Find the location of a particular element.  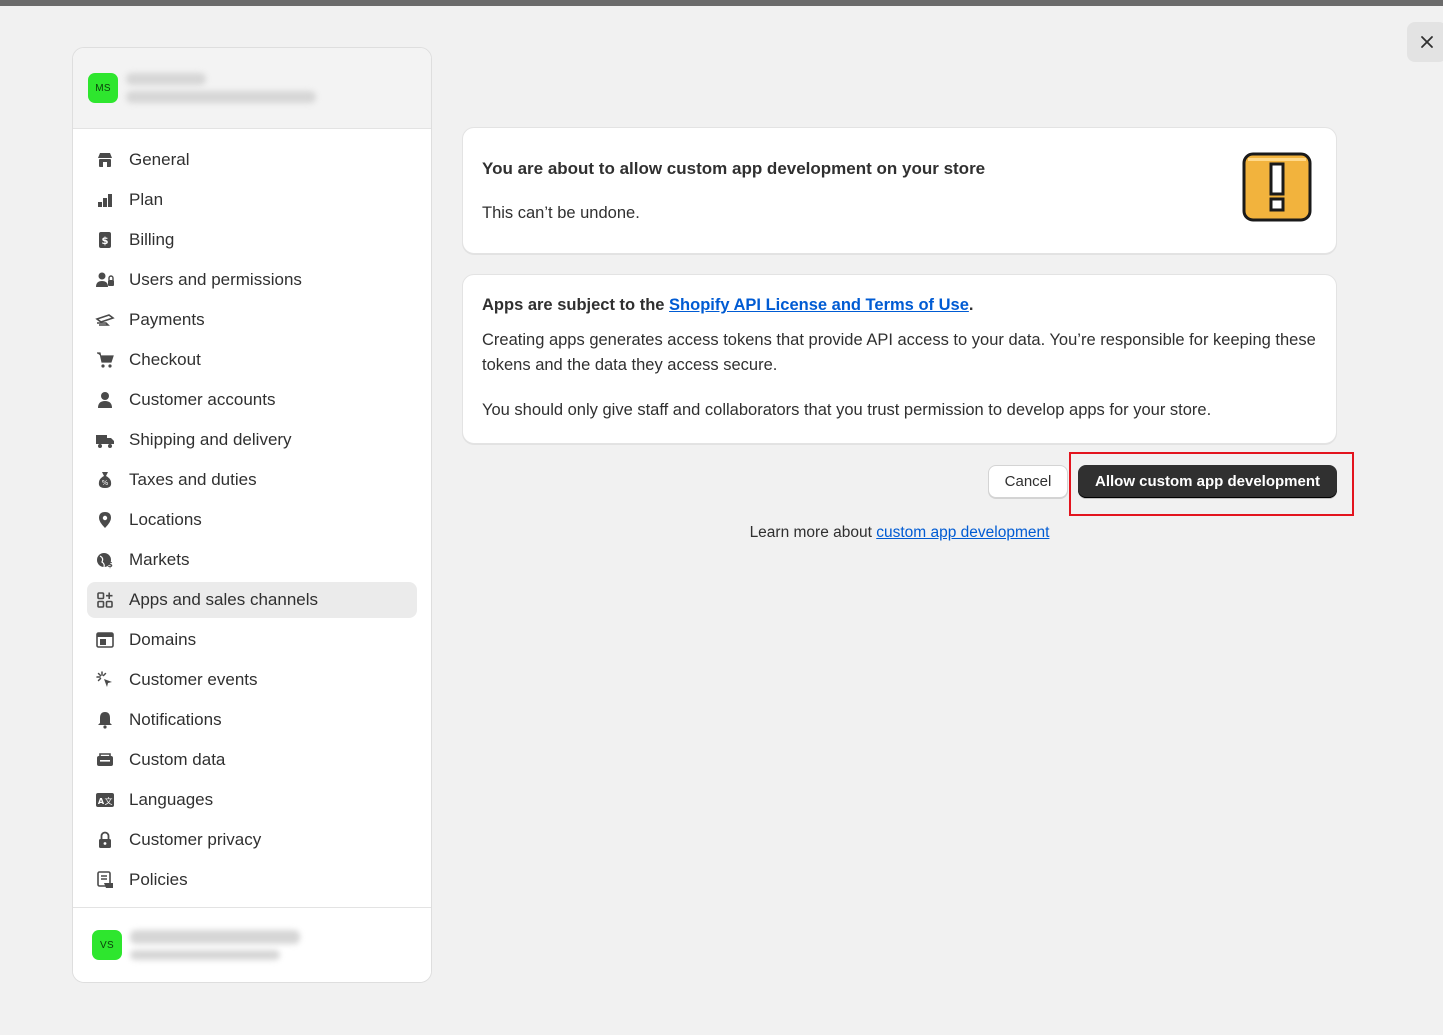

cursor-icon is located at coordinates (105, 680).